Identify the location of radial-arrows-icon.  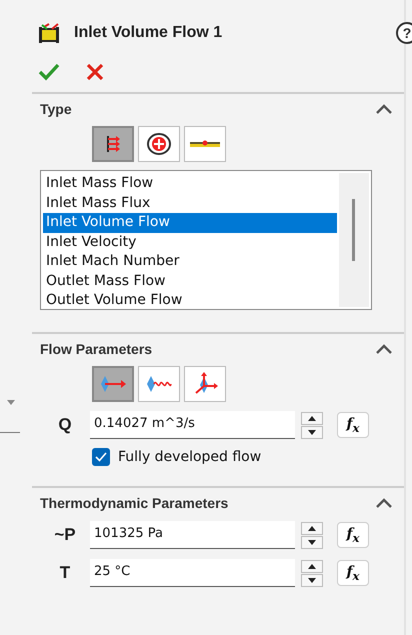
(159, 144).